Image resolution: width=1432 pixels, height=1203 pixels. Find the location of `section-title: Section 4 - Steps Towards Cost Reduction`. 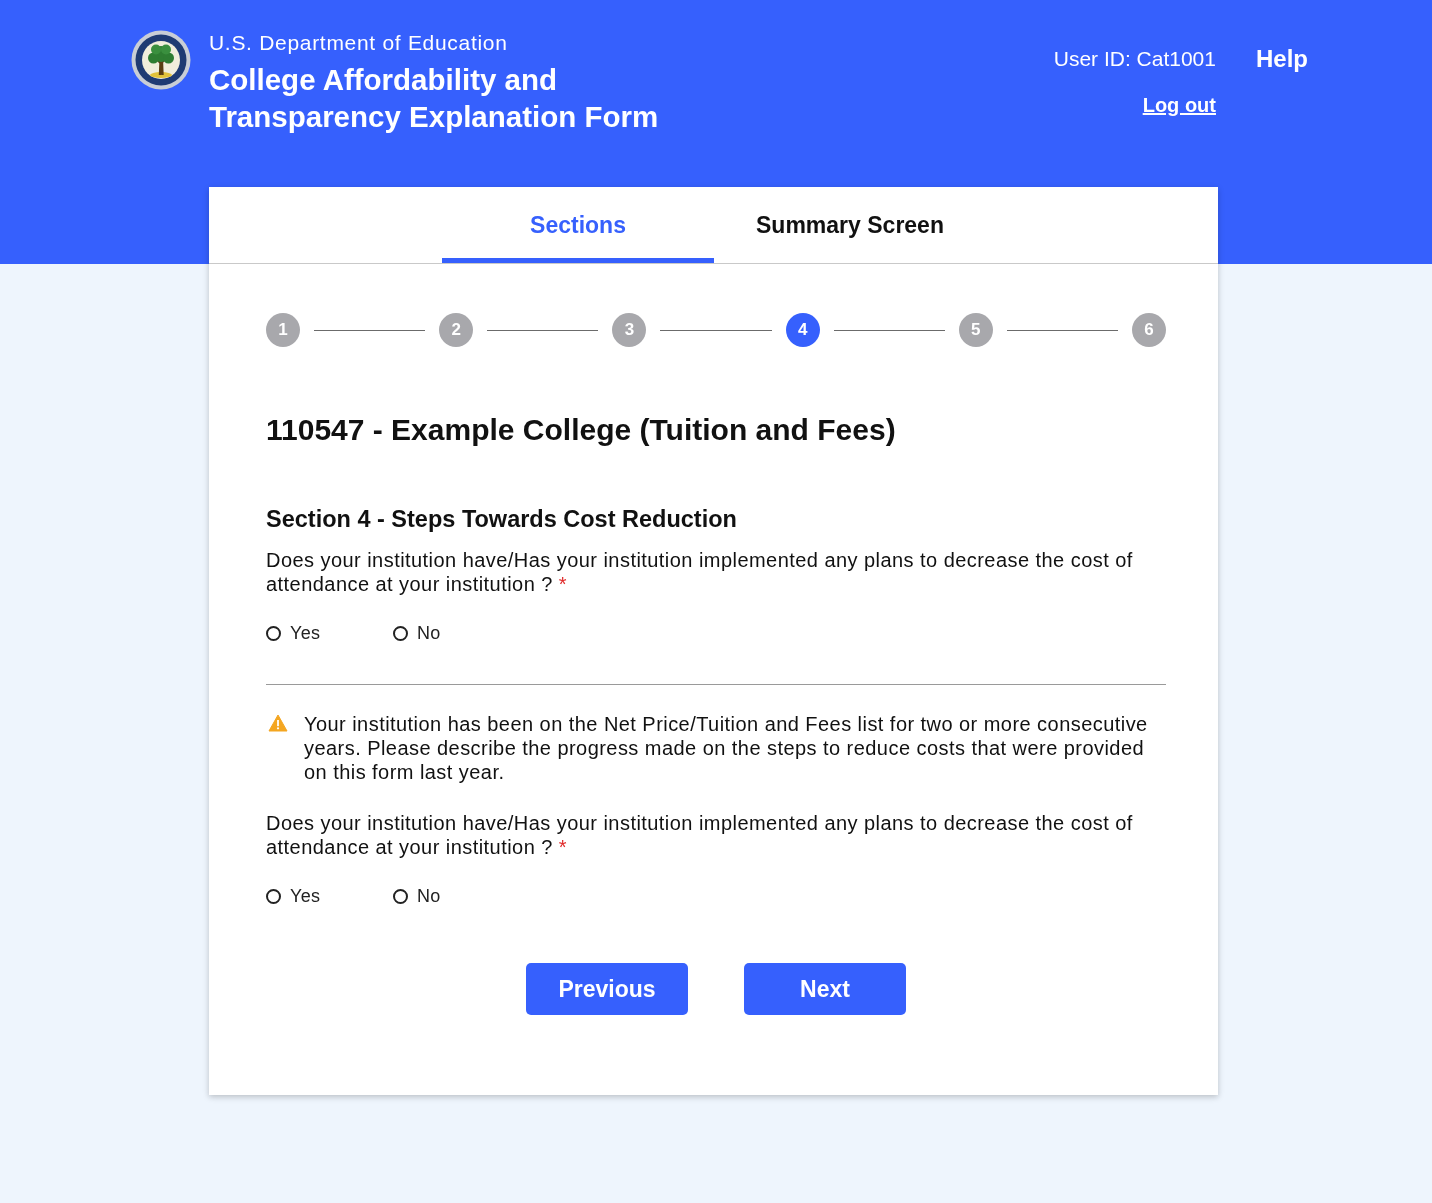

section-title: Section 4 - Steps Towards Cost Reduction is located at coordinates (502, 519).